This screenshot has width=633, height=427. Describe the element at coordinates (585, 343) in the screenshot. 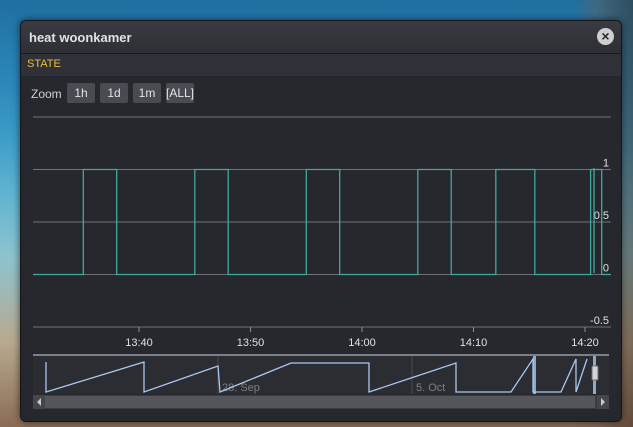

I see `x-tick-label: 14:20` at that location.